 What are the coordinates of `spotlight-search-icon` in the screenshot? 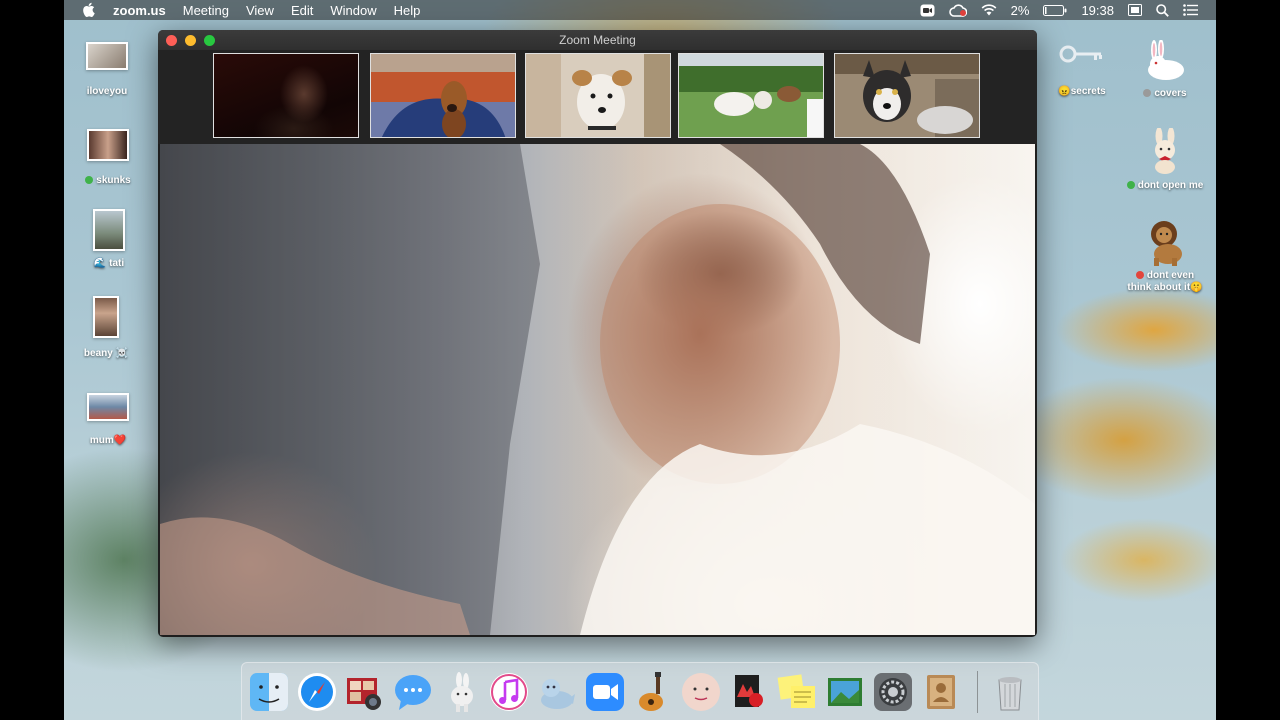 It's located at (1162, 10).